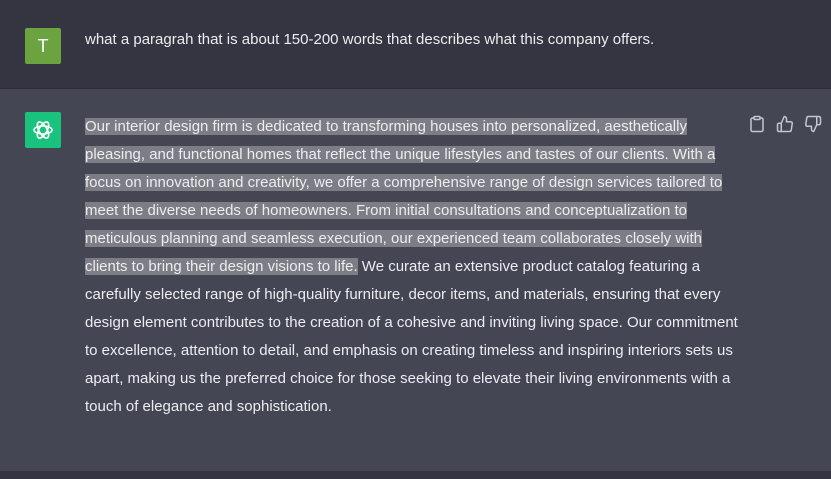 The height and width of the screenshot is (479, 831). I want to click on copy-button, so click(758, 125).